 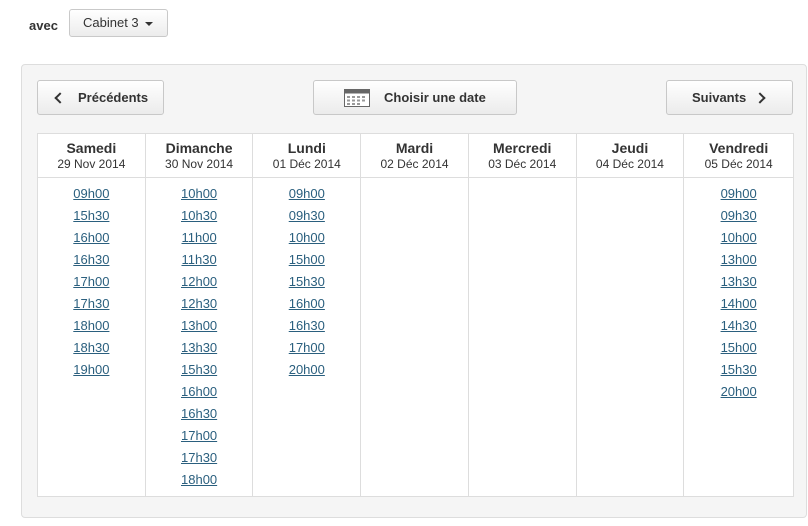 I want to click on chevron-right-icon, so click(x=760, y=98).